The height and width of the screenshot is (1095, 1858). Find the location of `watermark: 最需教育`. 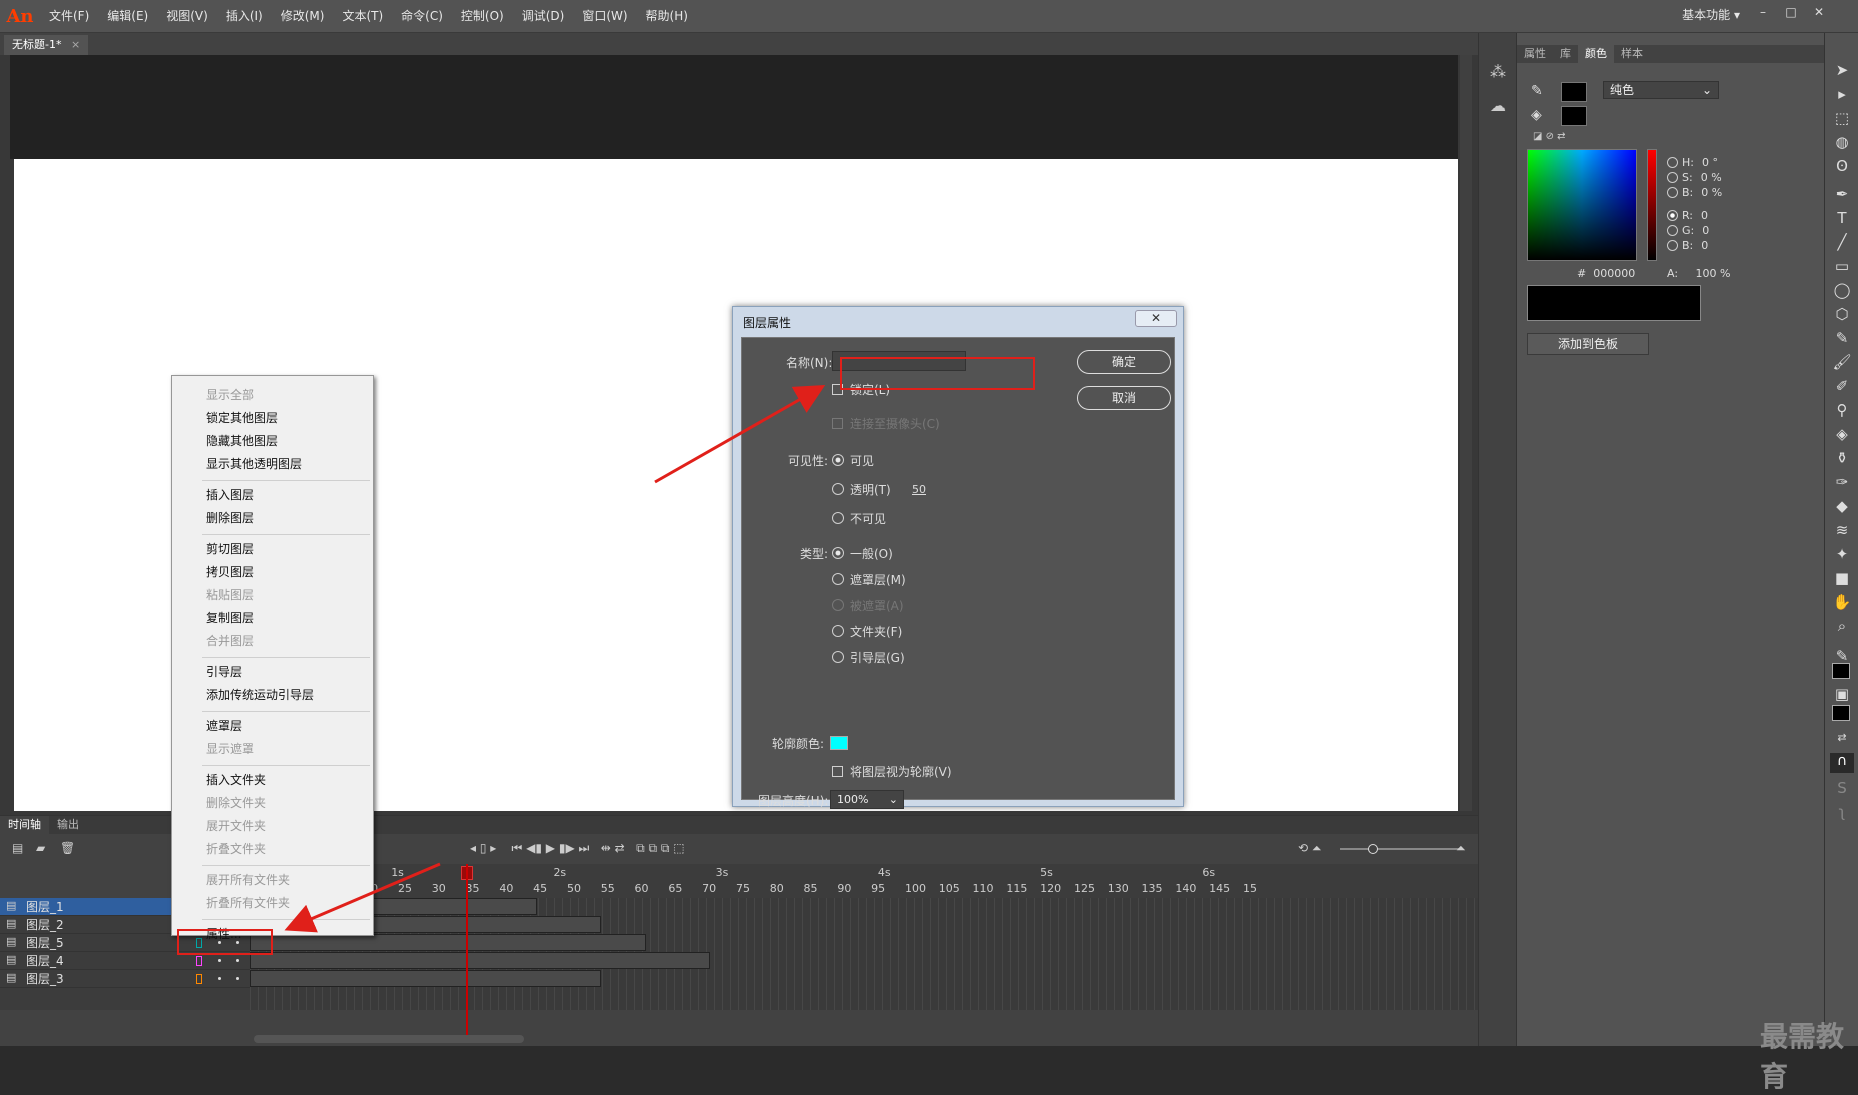

watermark: 最需教育 is located at coordinates (1802, 1056).